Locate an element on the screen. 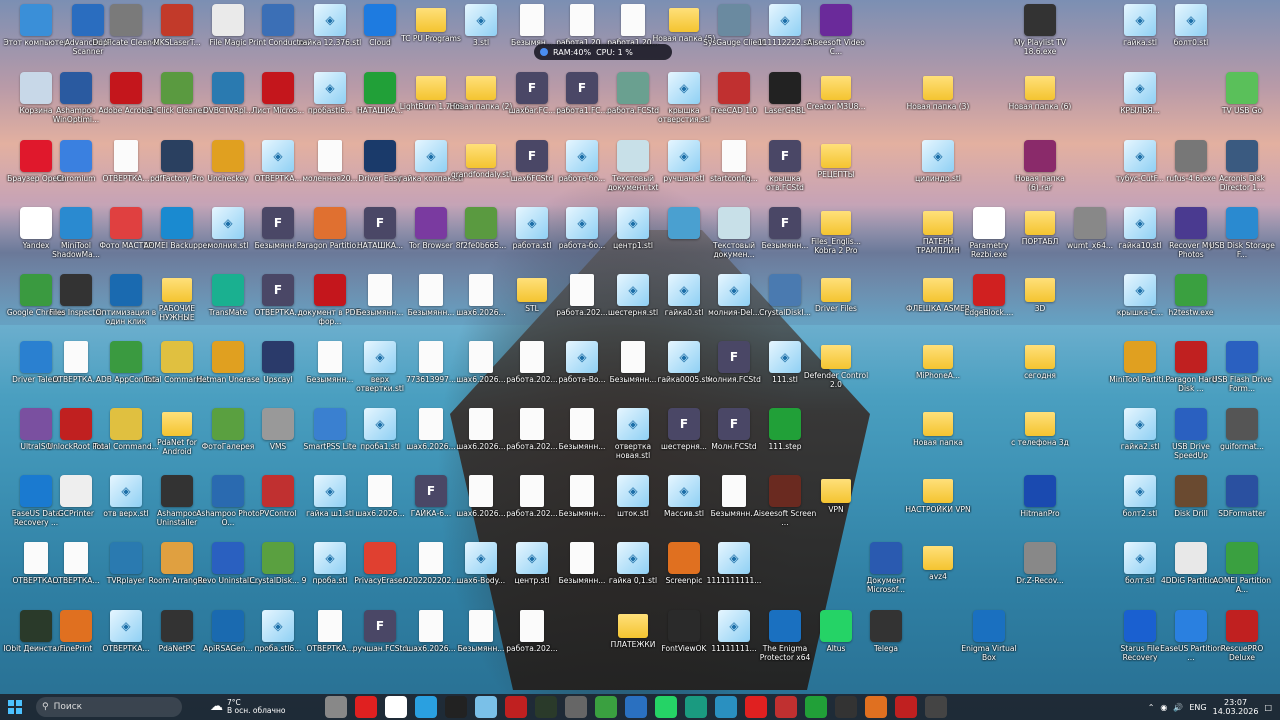 Image resolution: width=1280 pixels, height=720 pixels. start-button is located at coordinates (15, 707).